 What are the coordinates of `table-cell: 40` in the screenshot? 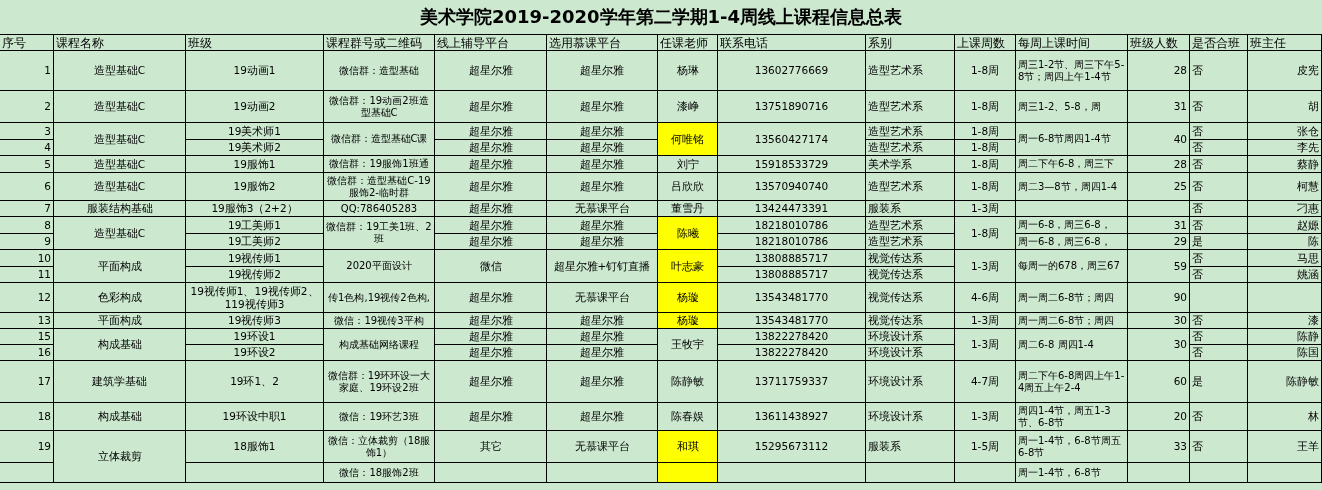 It's located at (1159, 139).